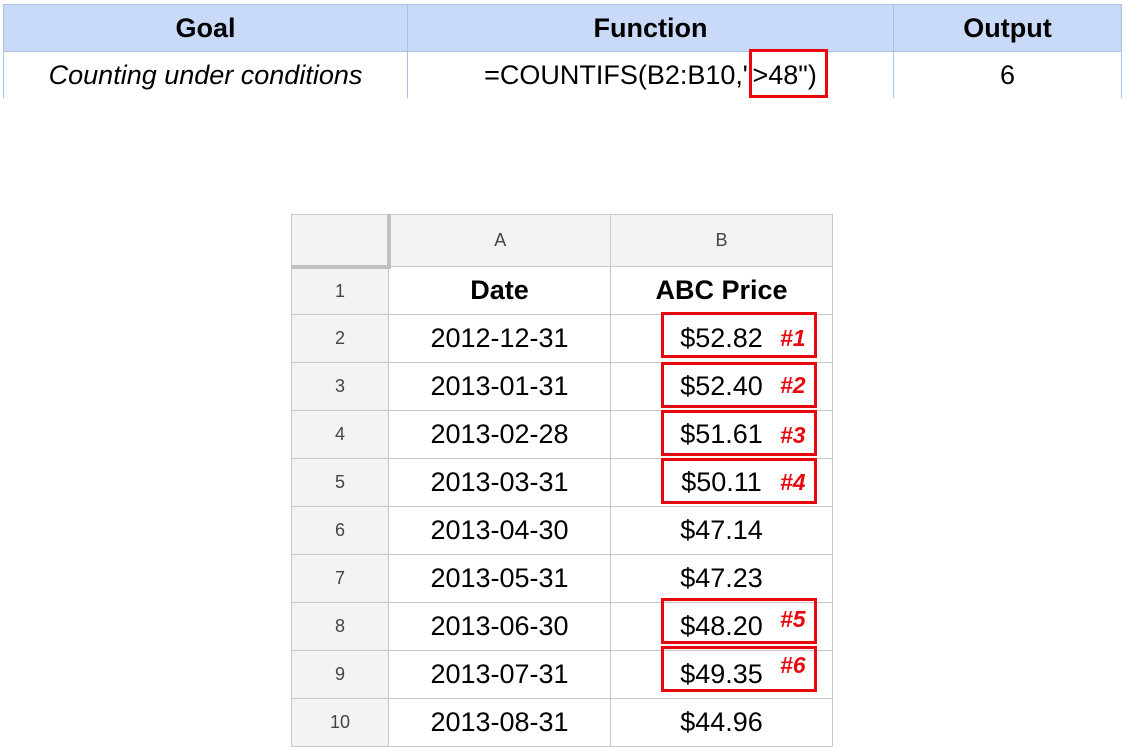 This screenshot has height=747, width=1125. What do you see at coordinates (499, 290) in the screenshot?
I see `date-header-cell: Date` at bounding box center [499, 290].